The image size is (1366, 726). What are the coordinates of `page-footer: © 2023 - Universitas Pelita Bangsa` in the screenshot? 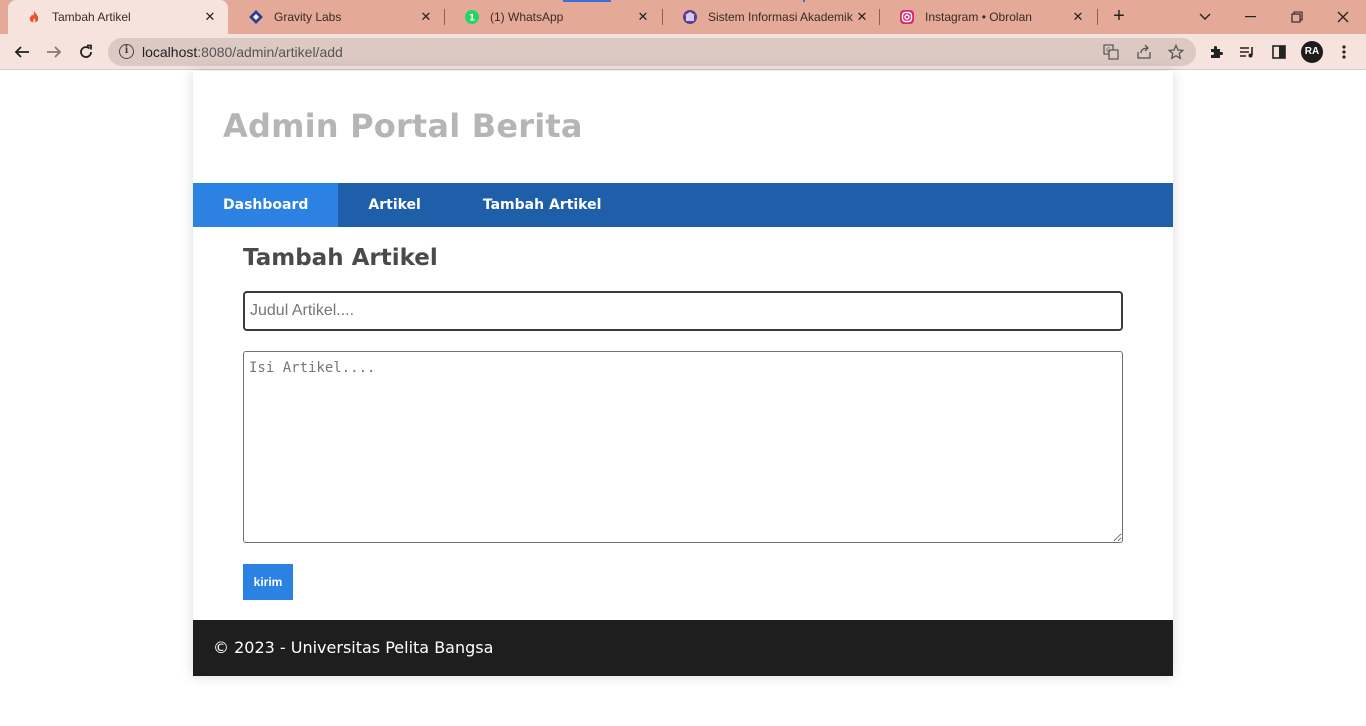 It's located at (683, 648).